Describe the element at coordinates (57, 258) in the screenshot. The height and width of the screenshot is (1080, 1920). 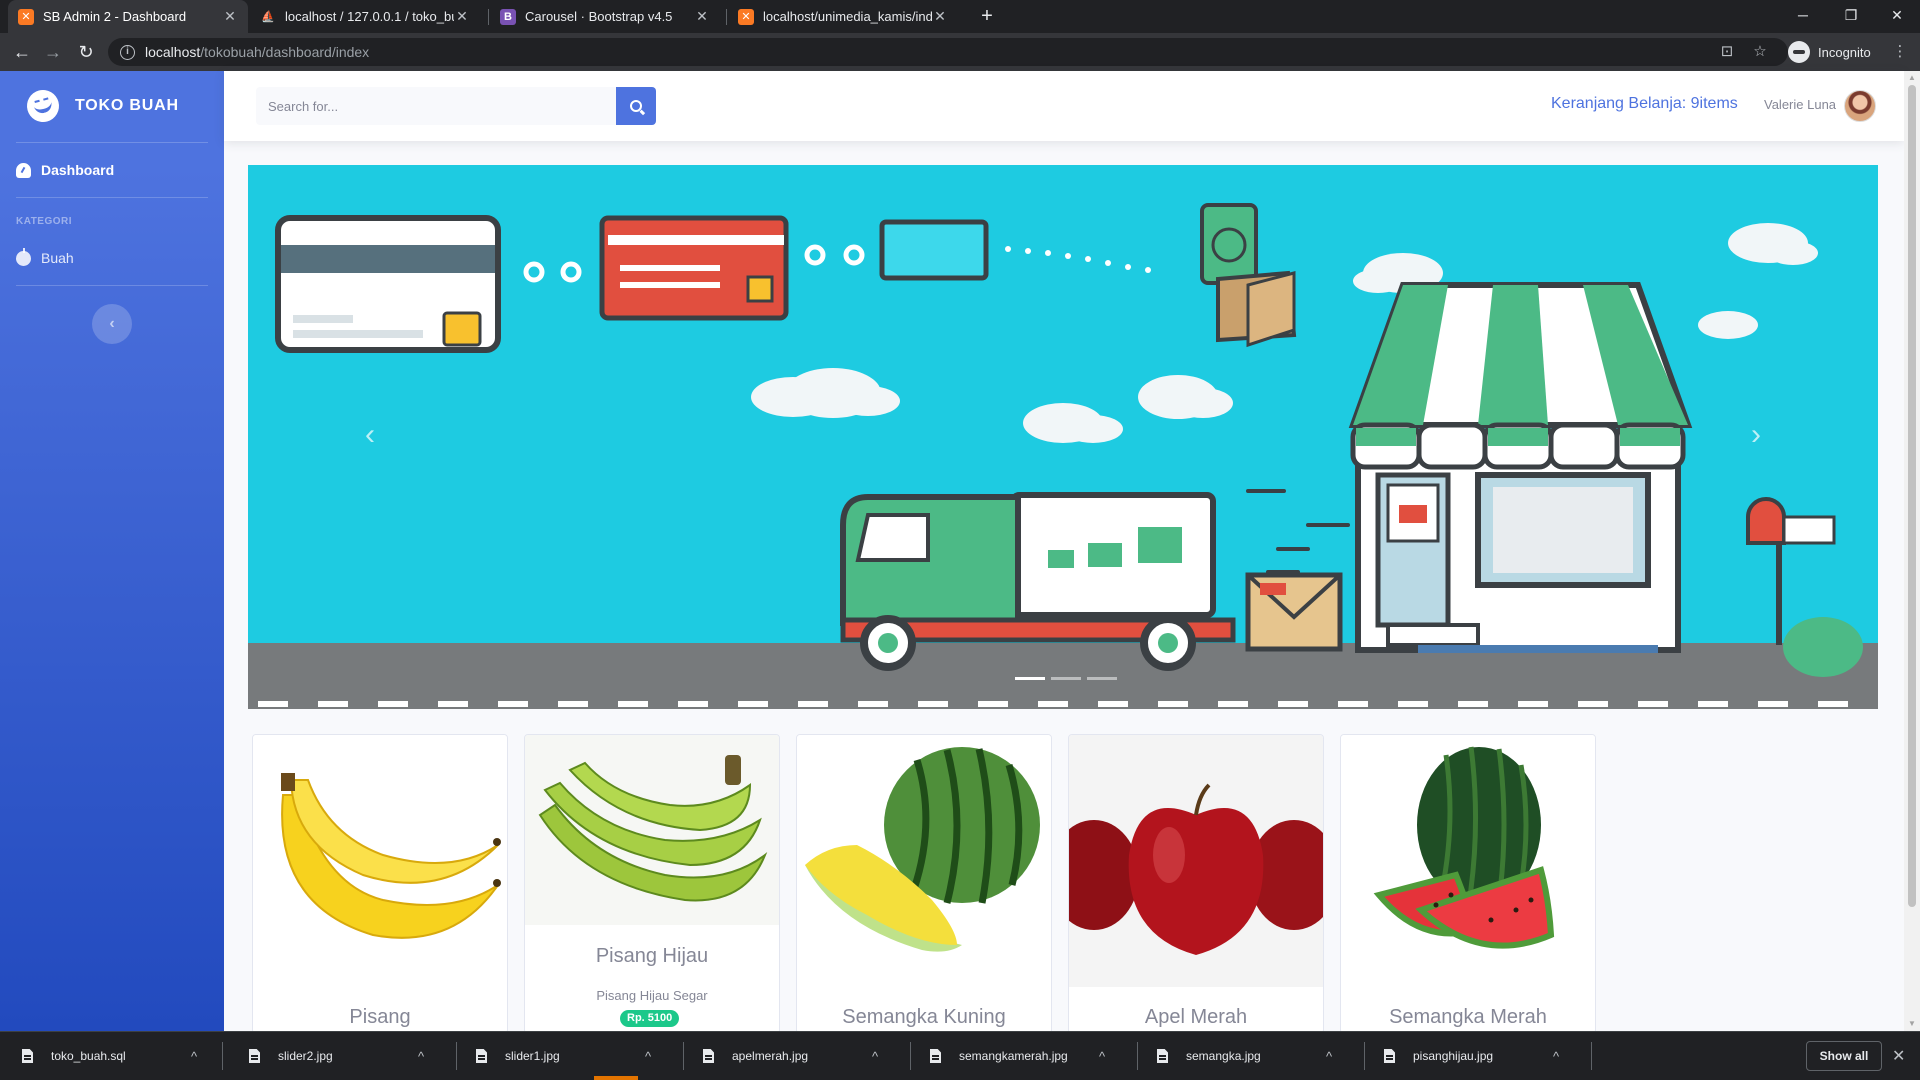
I see `sidebar-item-label: Buah` at that location.